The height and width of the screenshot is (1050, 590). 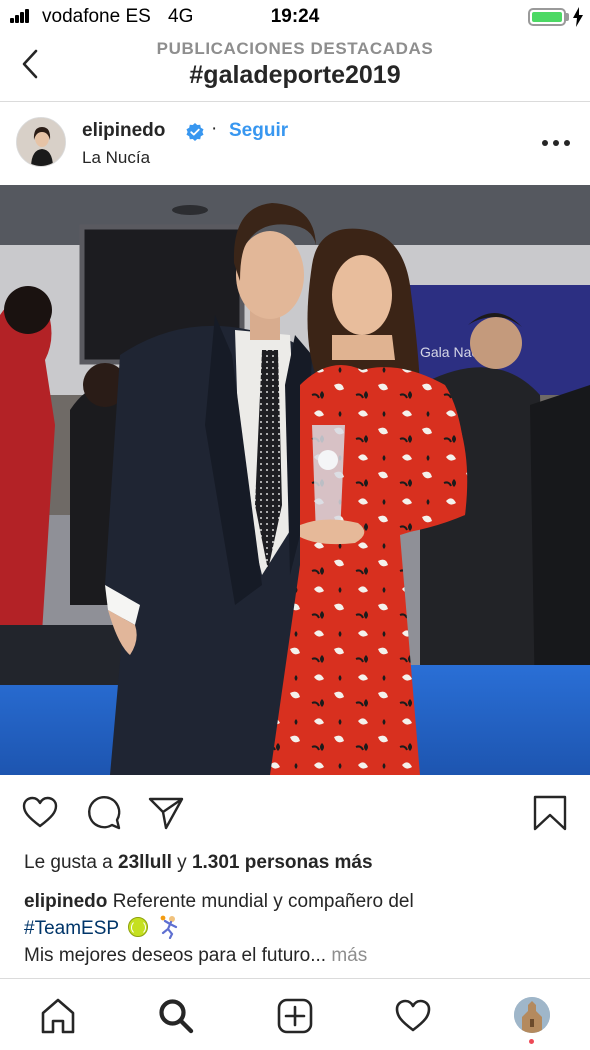 What do you see at coordinates (104, 813) in the screenshot?
I see `comment-icon` at bounding box center [104, 813].